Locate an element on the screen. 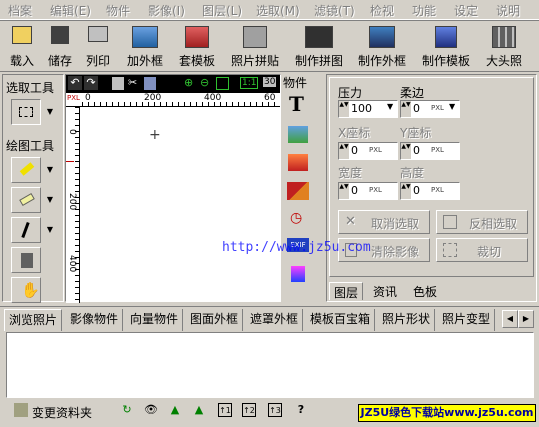 Image resolution: width=539 pixels, height=427 pixels. clock-icon: ◷ is located at coordinates (296, 218).